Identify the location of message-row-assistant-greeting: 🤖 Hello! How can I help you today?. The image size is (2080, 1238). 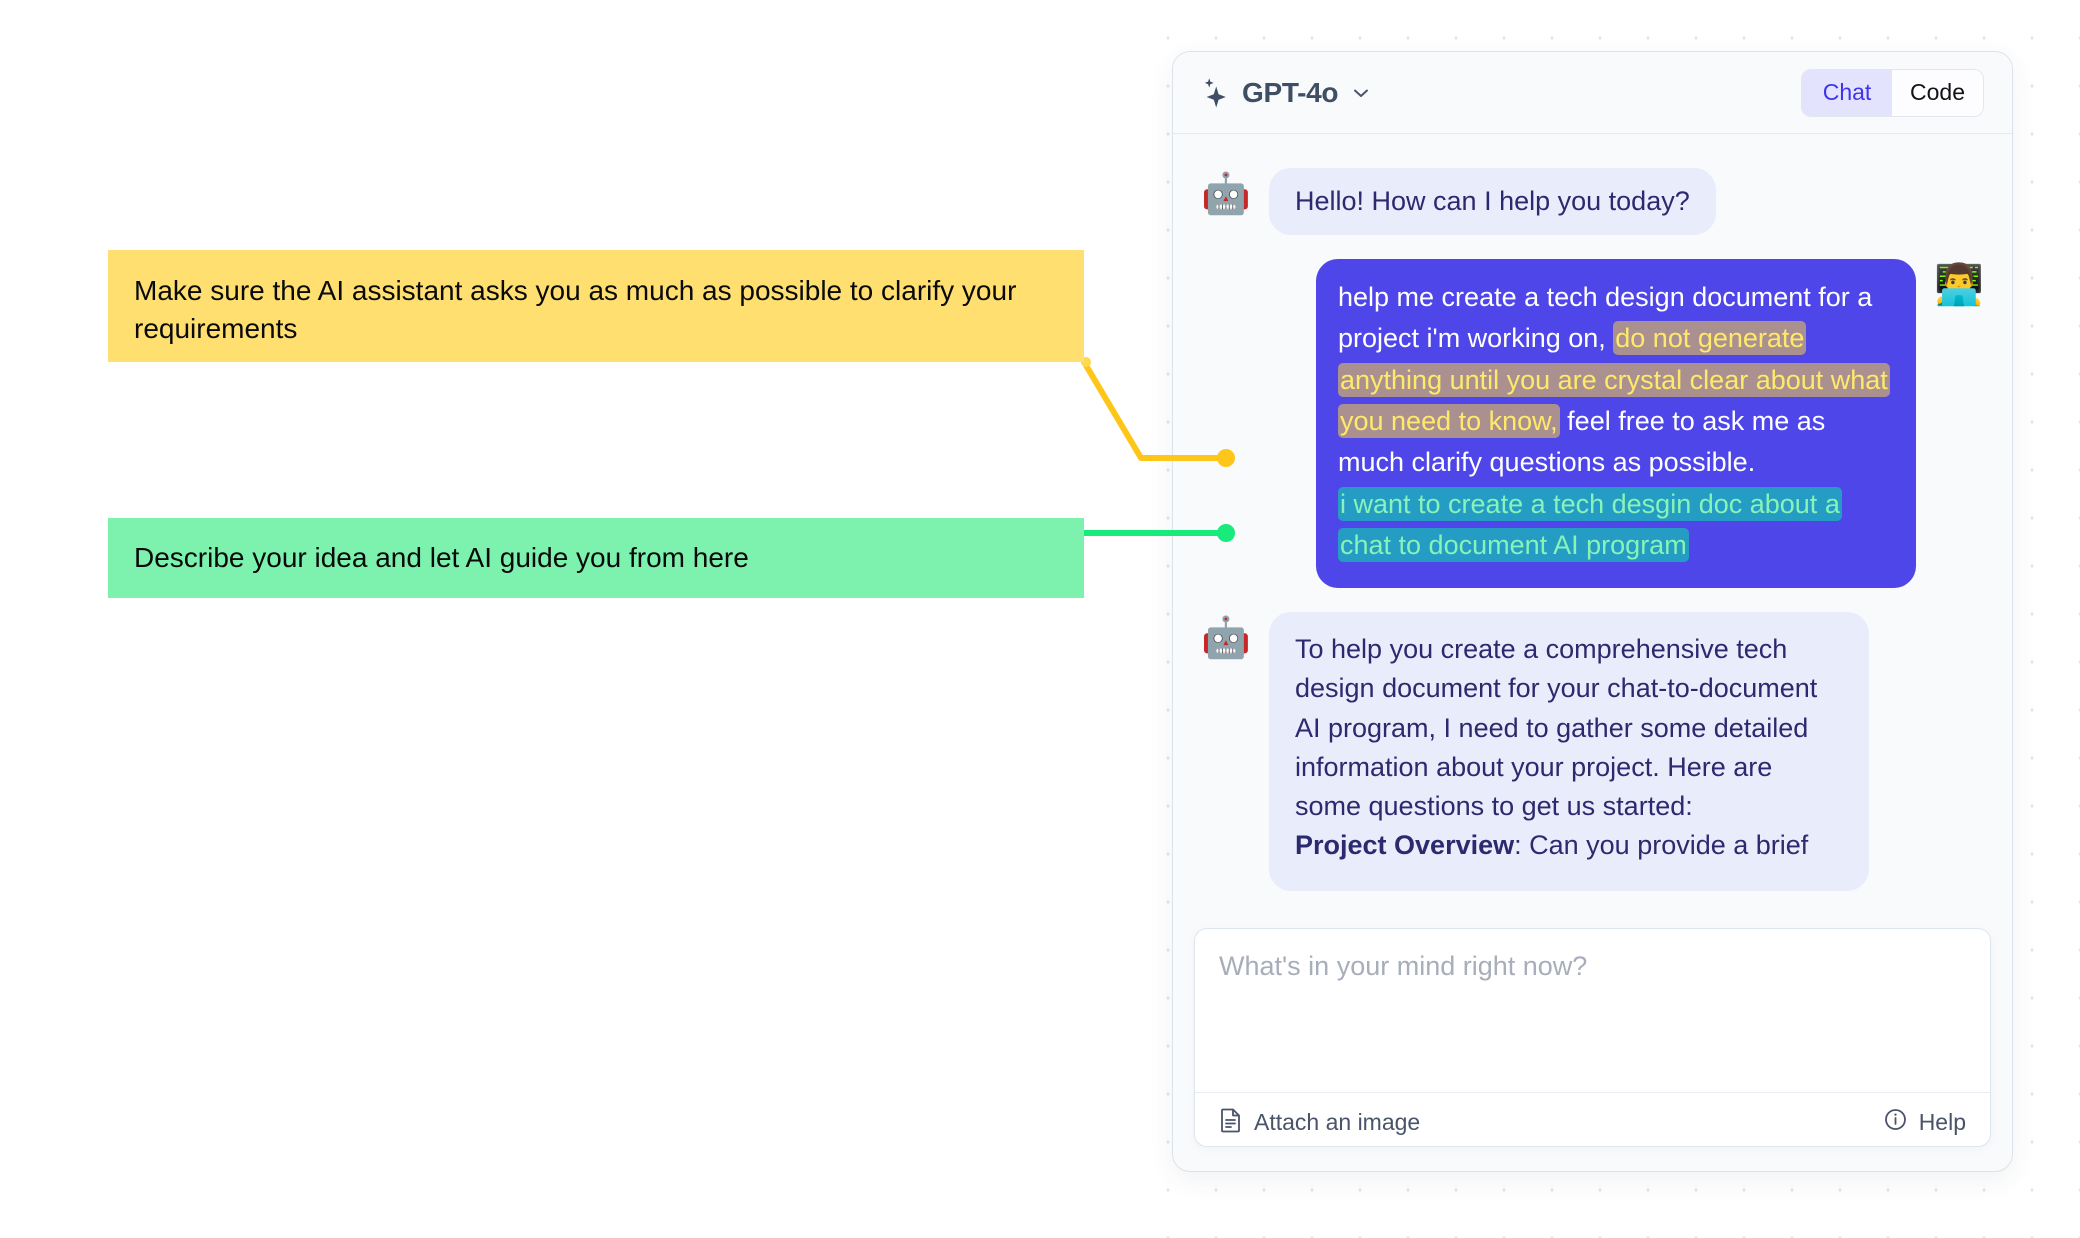
(1592, 202).